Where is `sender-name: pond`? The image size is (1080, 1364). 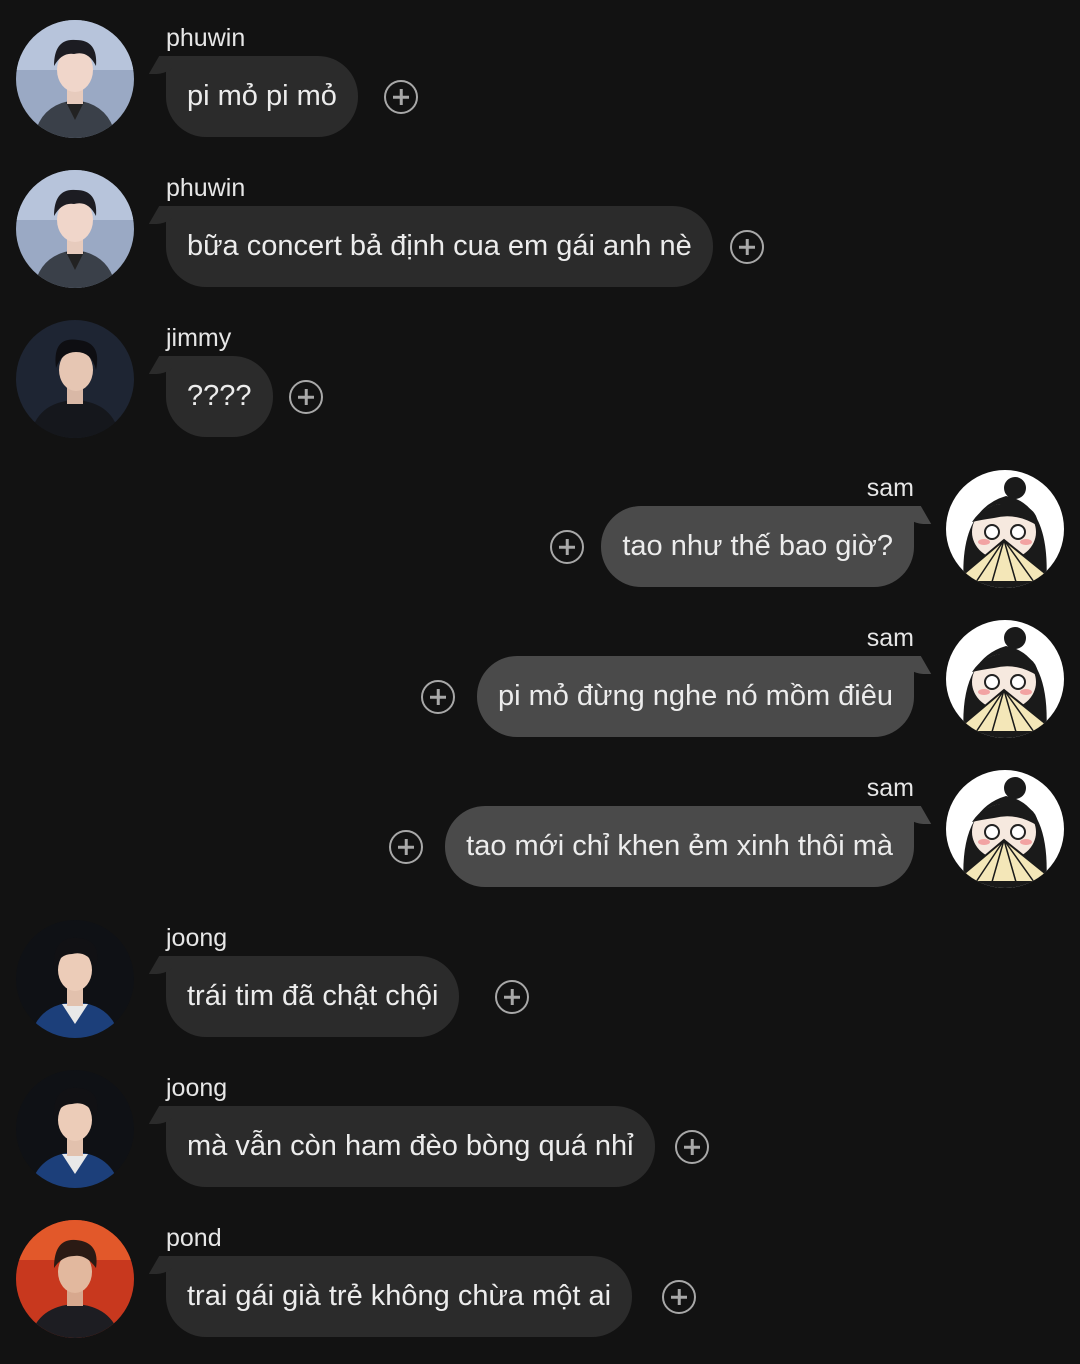 sender-name: pond is located at coordinates (194, 1238).